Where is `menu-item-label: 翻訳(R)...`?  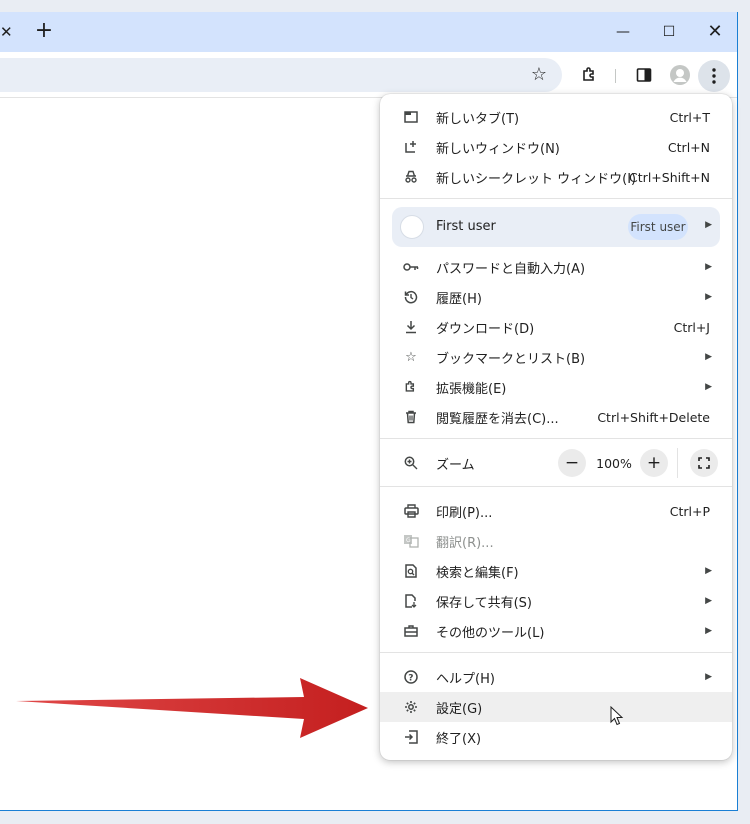 menu-item-label: 翻訳(R)... is located at coordinates (465, 543).